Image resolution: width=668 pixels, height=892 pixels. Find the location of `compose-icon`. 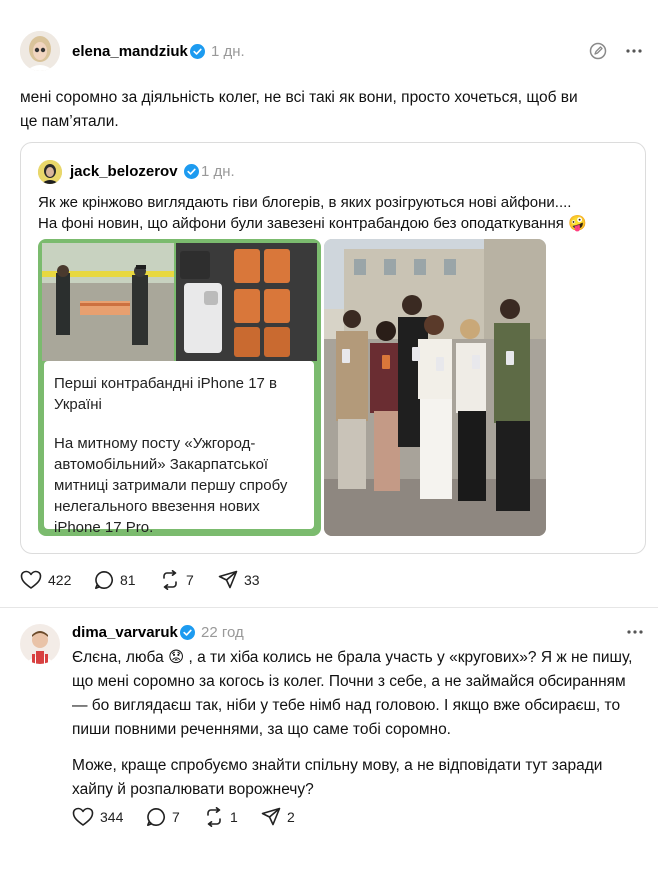

compose-icon is located at coordinates (598, 51).